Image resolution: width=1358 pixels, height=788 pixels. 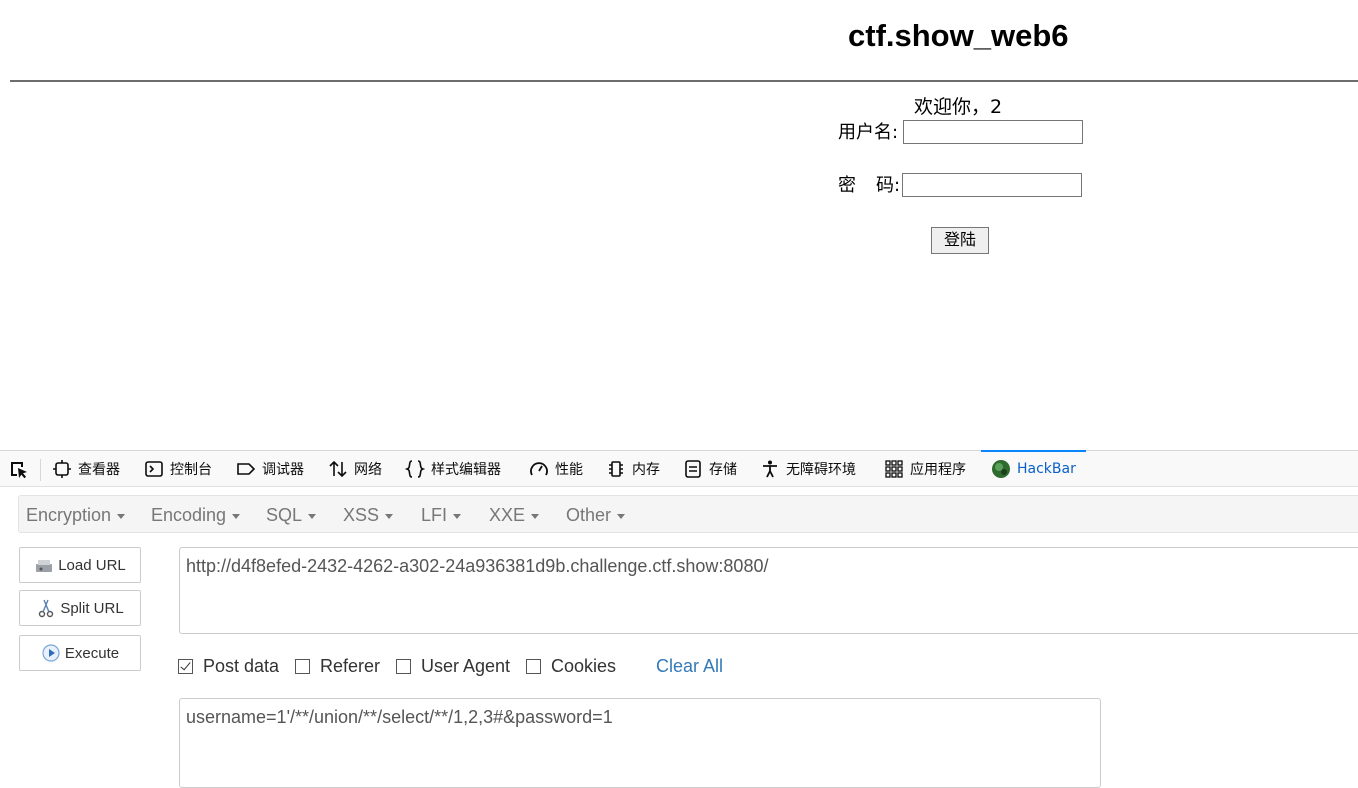 I want to click on hackbar-icon, so click(x=1001, y=469).